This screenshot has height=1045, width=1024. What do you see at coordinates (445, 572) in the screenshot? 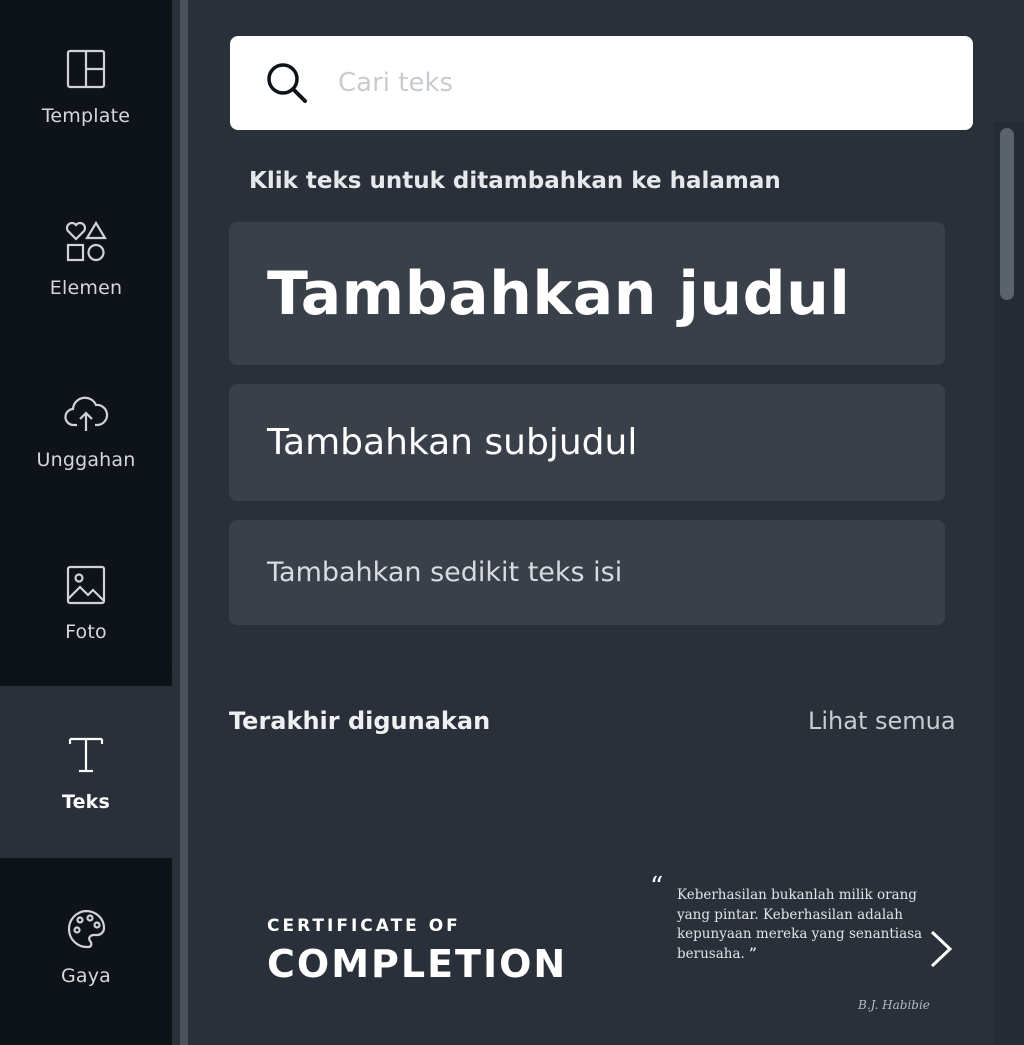
I see `add-body-text-label: Tambahkan sedikit teks isi` at bounding box center [445, 572].